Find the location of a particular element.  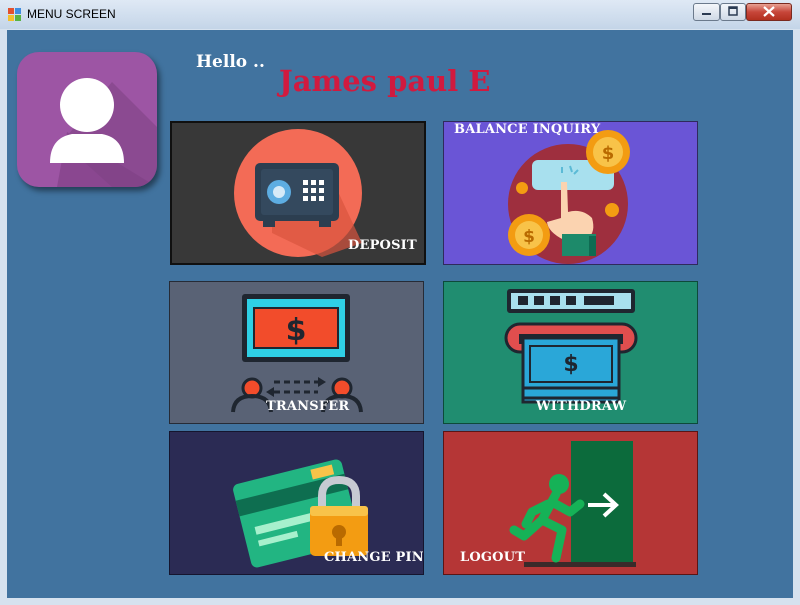

minimize-button is located at coordinates (706, 12).